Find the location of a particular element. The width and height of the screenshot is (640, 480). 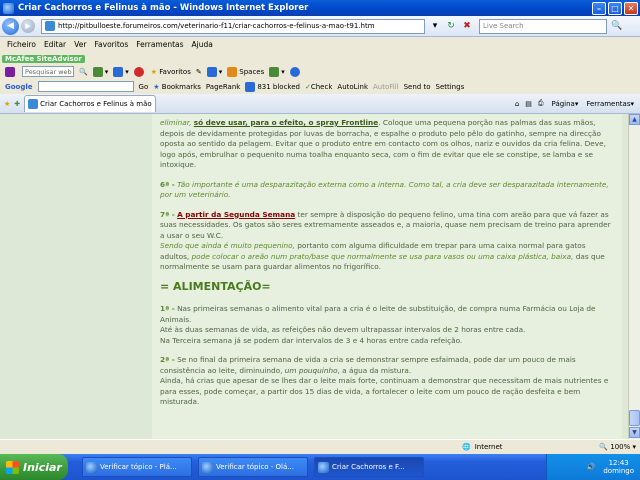

stop-icon: ✖ is located at coordinates (467, 26).